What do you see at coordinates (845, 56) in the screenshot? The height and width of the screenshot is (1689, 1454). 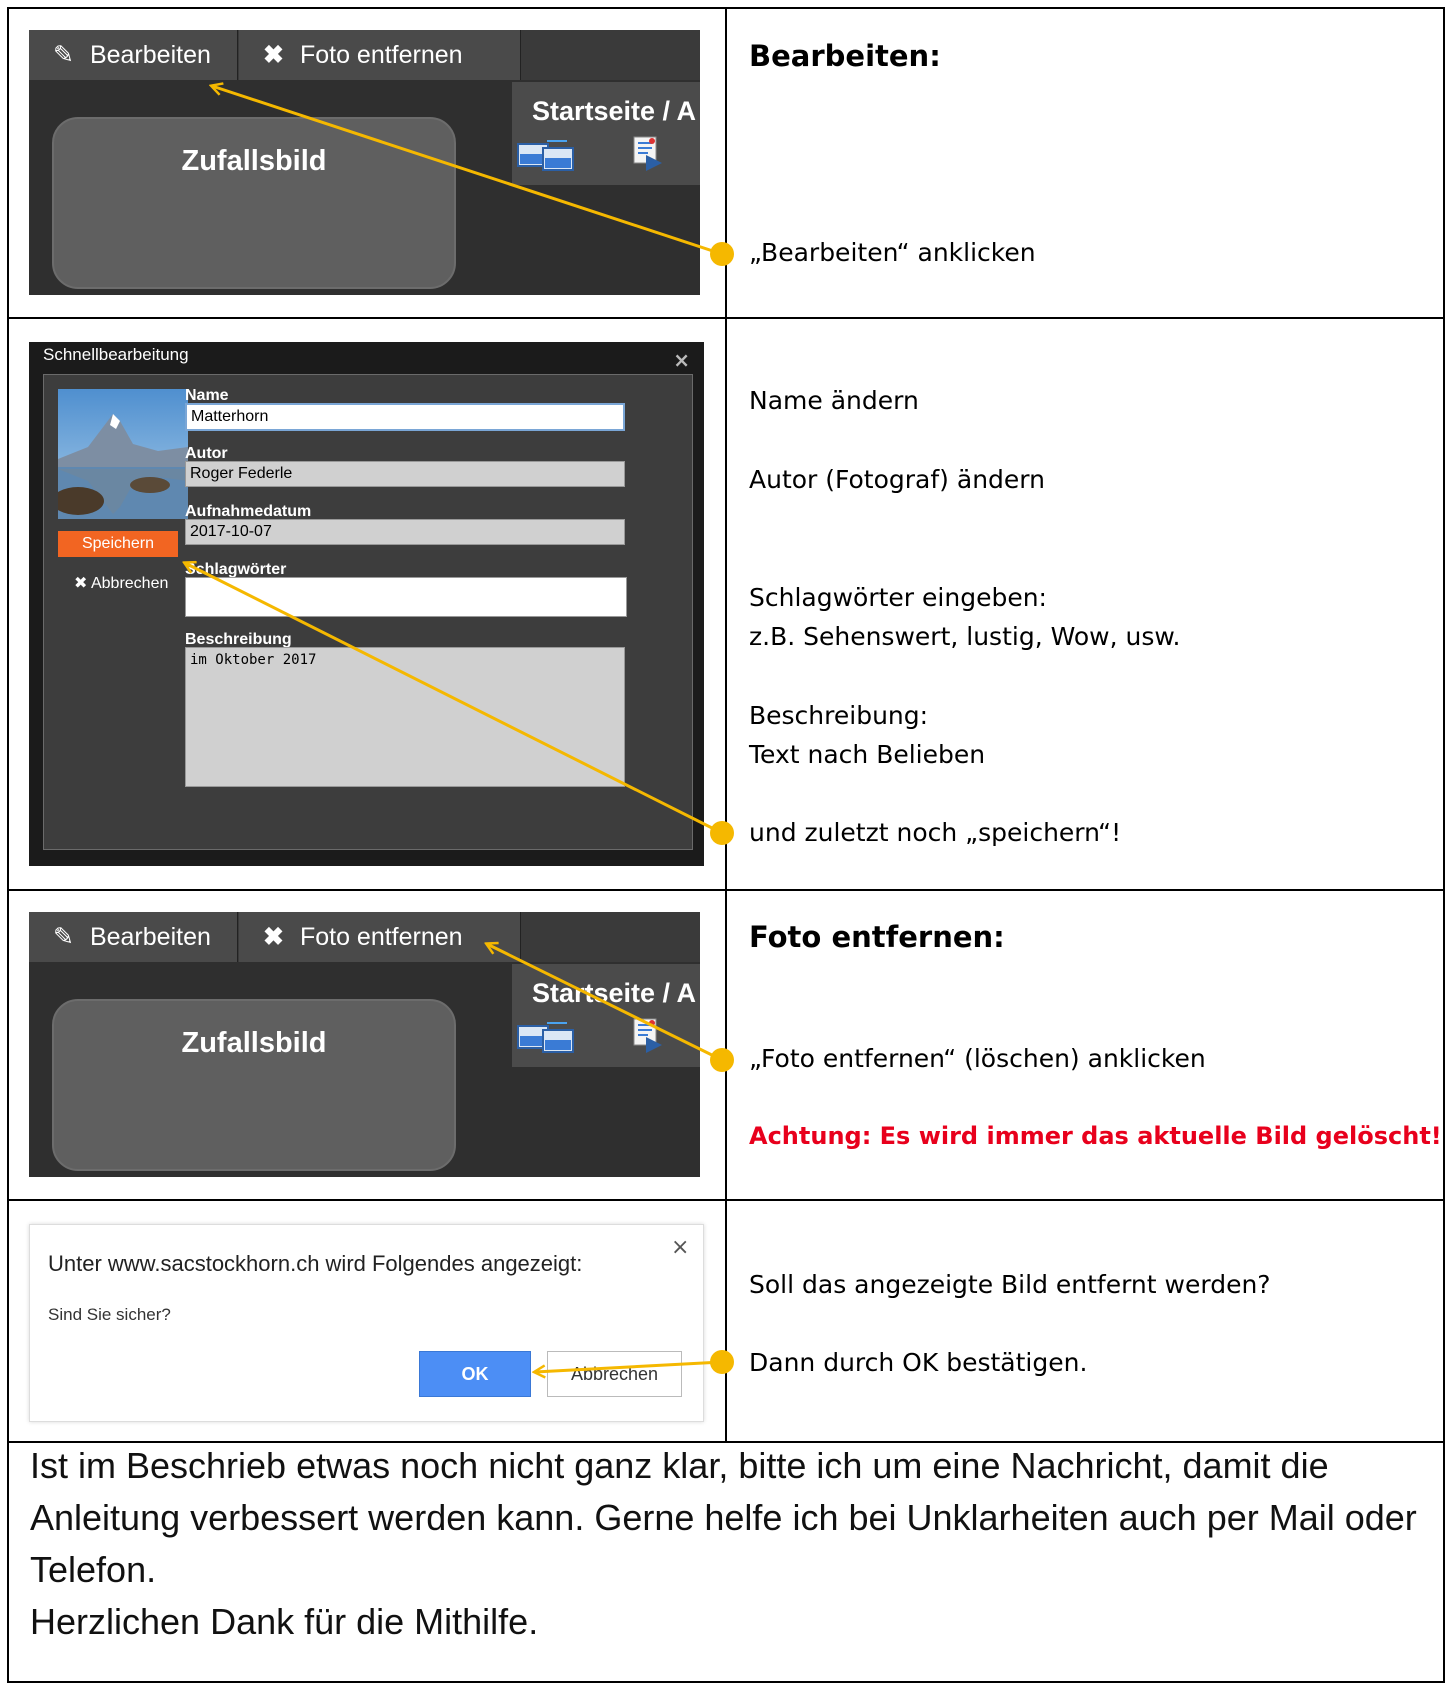 I see `edit-heading: Bearbeiten:` at bounding box center [845, 56].